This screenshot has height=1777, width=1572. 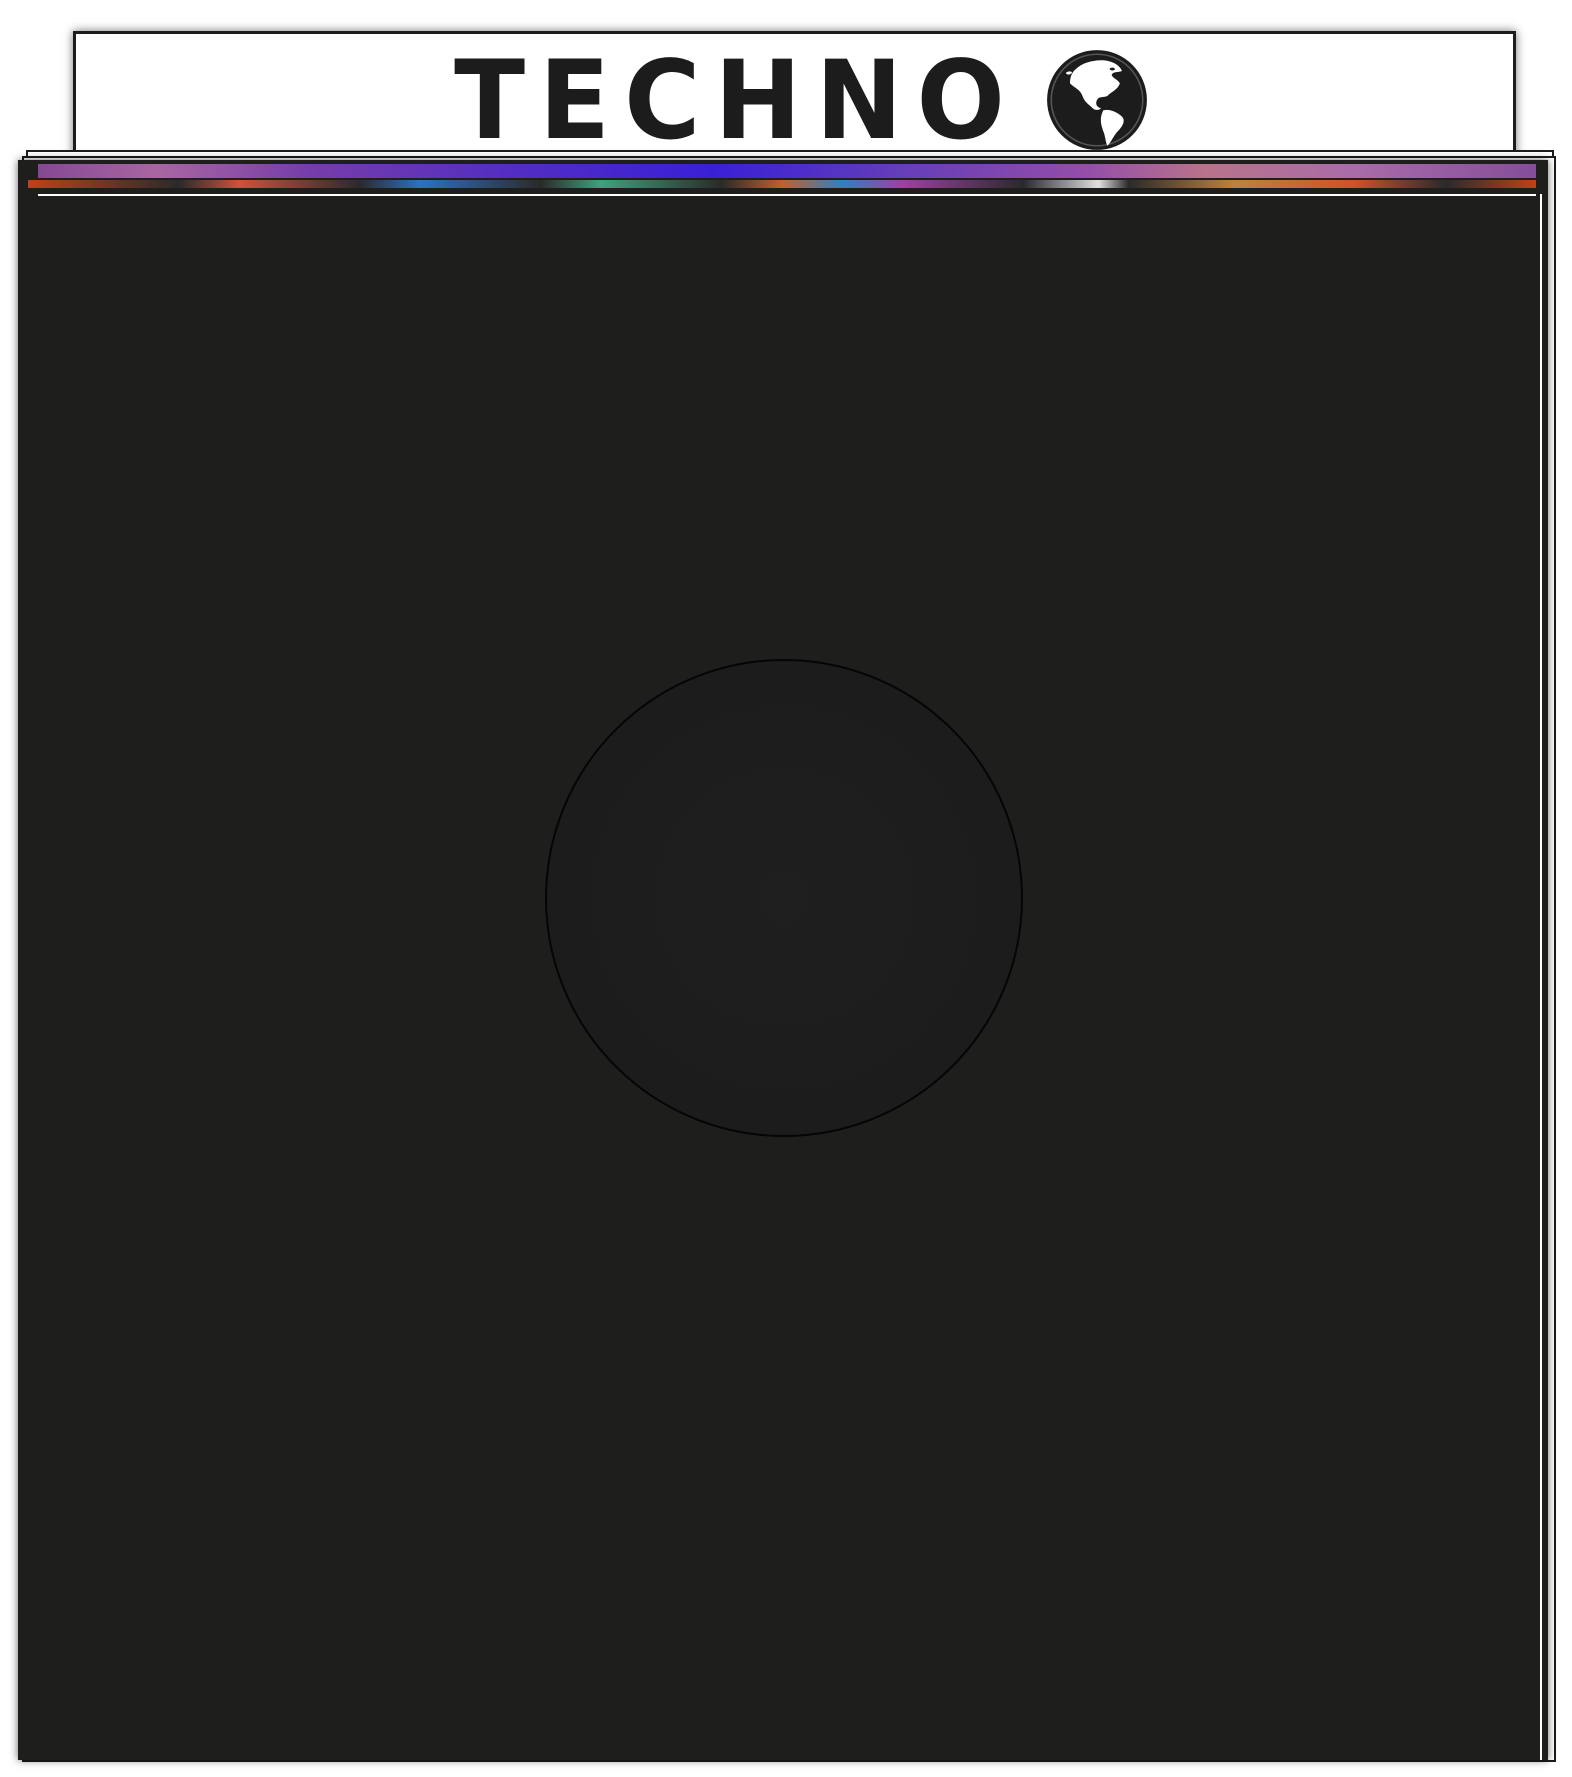 I want to click on sleeve-center-hole, so click(x=784, y=898).